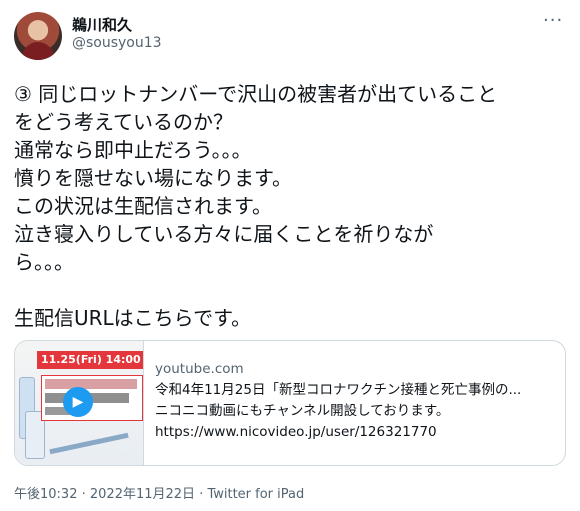  What do you see at coordinates (256, 494) in the screenshot?
I see `tweet-source: Twitter for iPad` at bounding box center [256, 494].